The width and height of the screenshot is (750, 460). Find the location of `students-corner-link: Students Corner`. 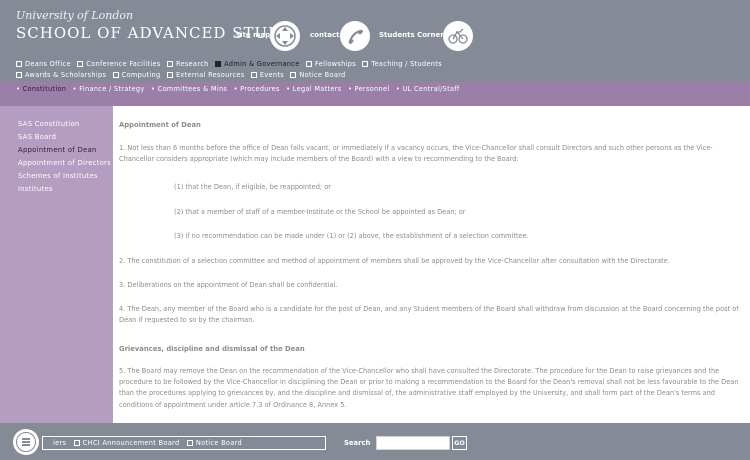

students-corner-link: Students Corner is located at coordinates (411, 35).